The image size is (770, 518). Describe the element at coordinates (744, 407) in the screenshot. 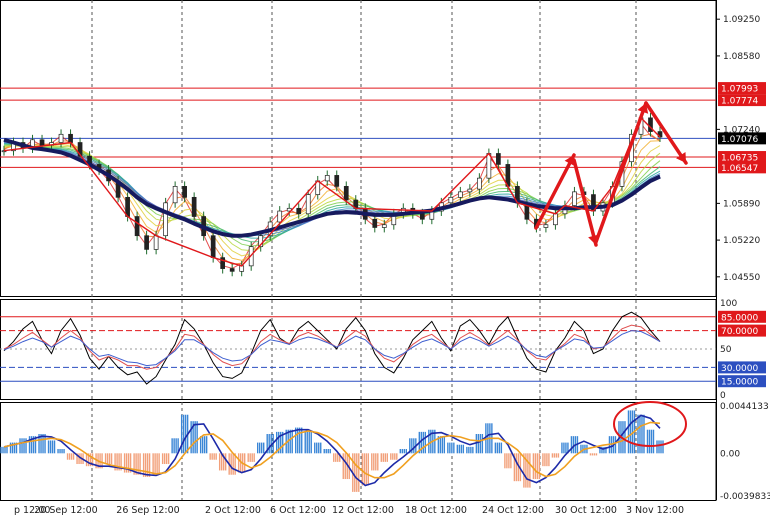

I see `histogram-ytick-label: 0.0044133` at that location.